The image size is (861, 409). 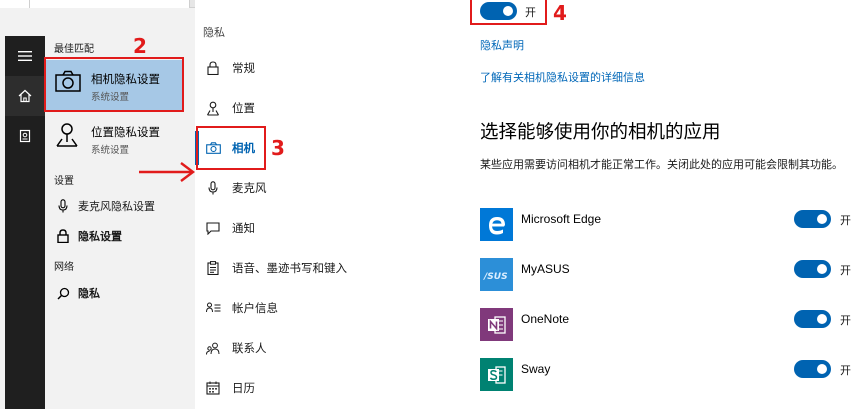 I want to click on account-info-icon, so click(x=213, y=308).